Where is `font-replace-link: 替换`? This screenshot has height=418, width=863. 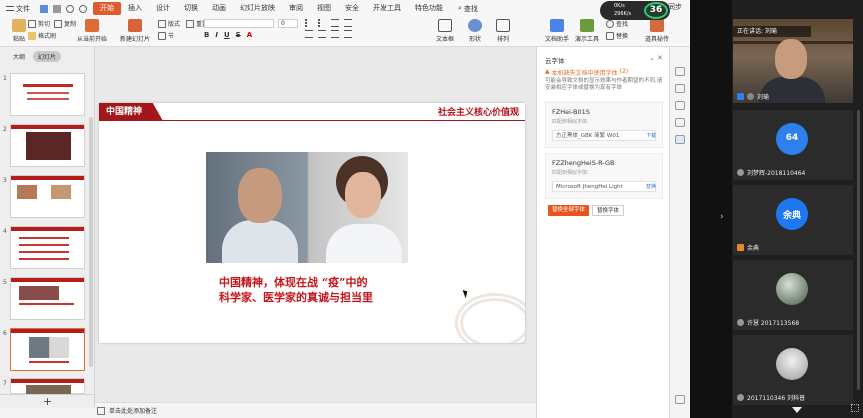
font-replace-link: 替换 is located at coordinates (651, 186).